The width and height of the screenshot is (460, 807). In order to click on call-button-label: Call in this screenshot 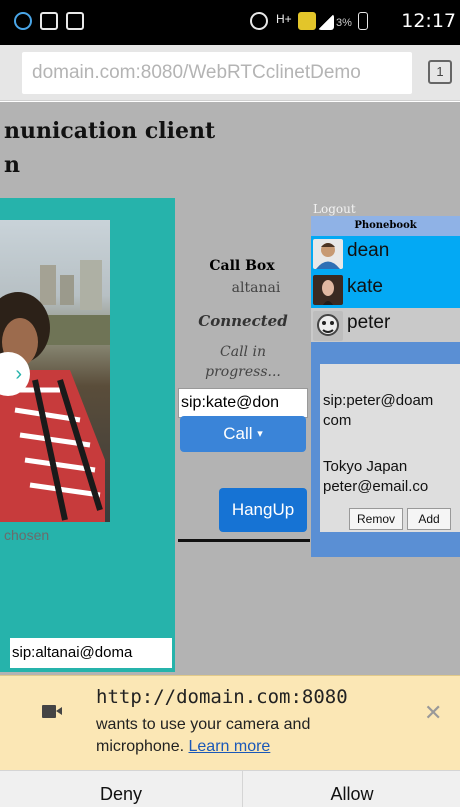, I will do `click(238, 433)`.